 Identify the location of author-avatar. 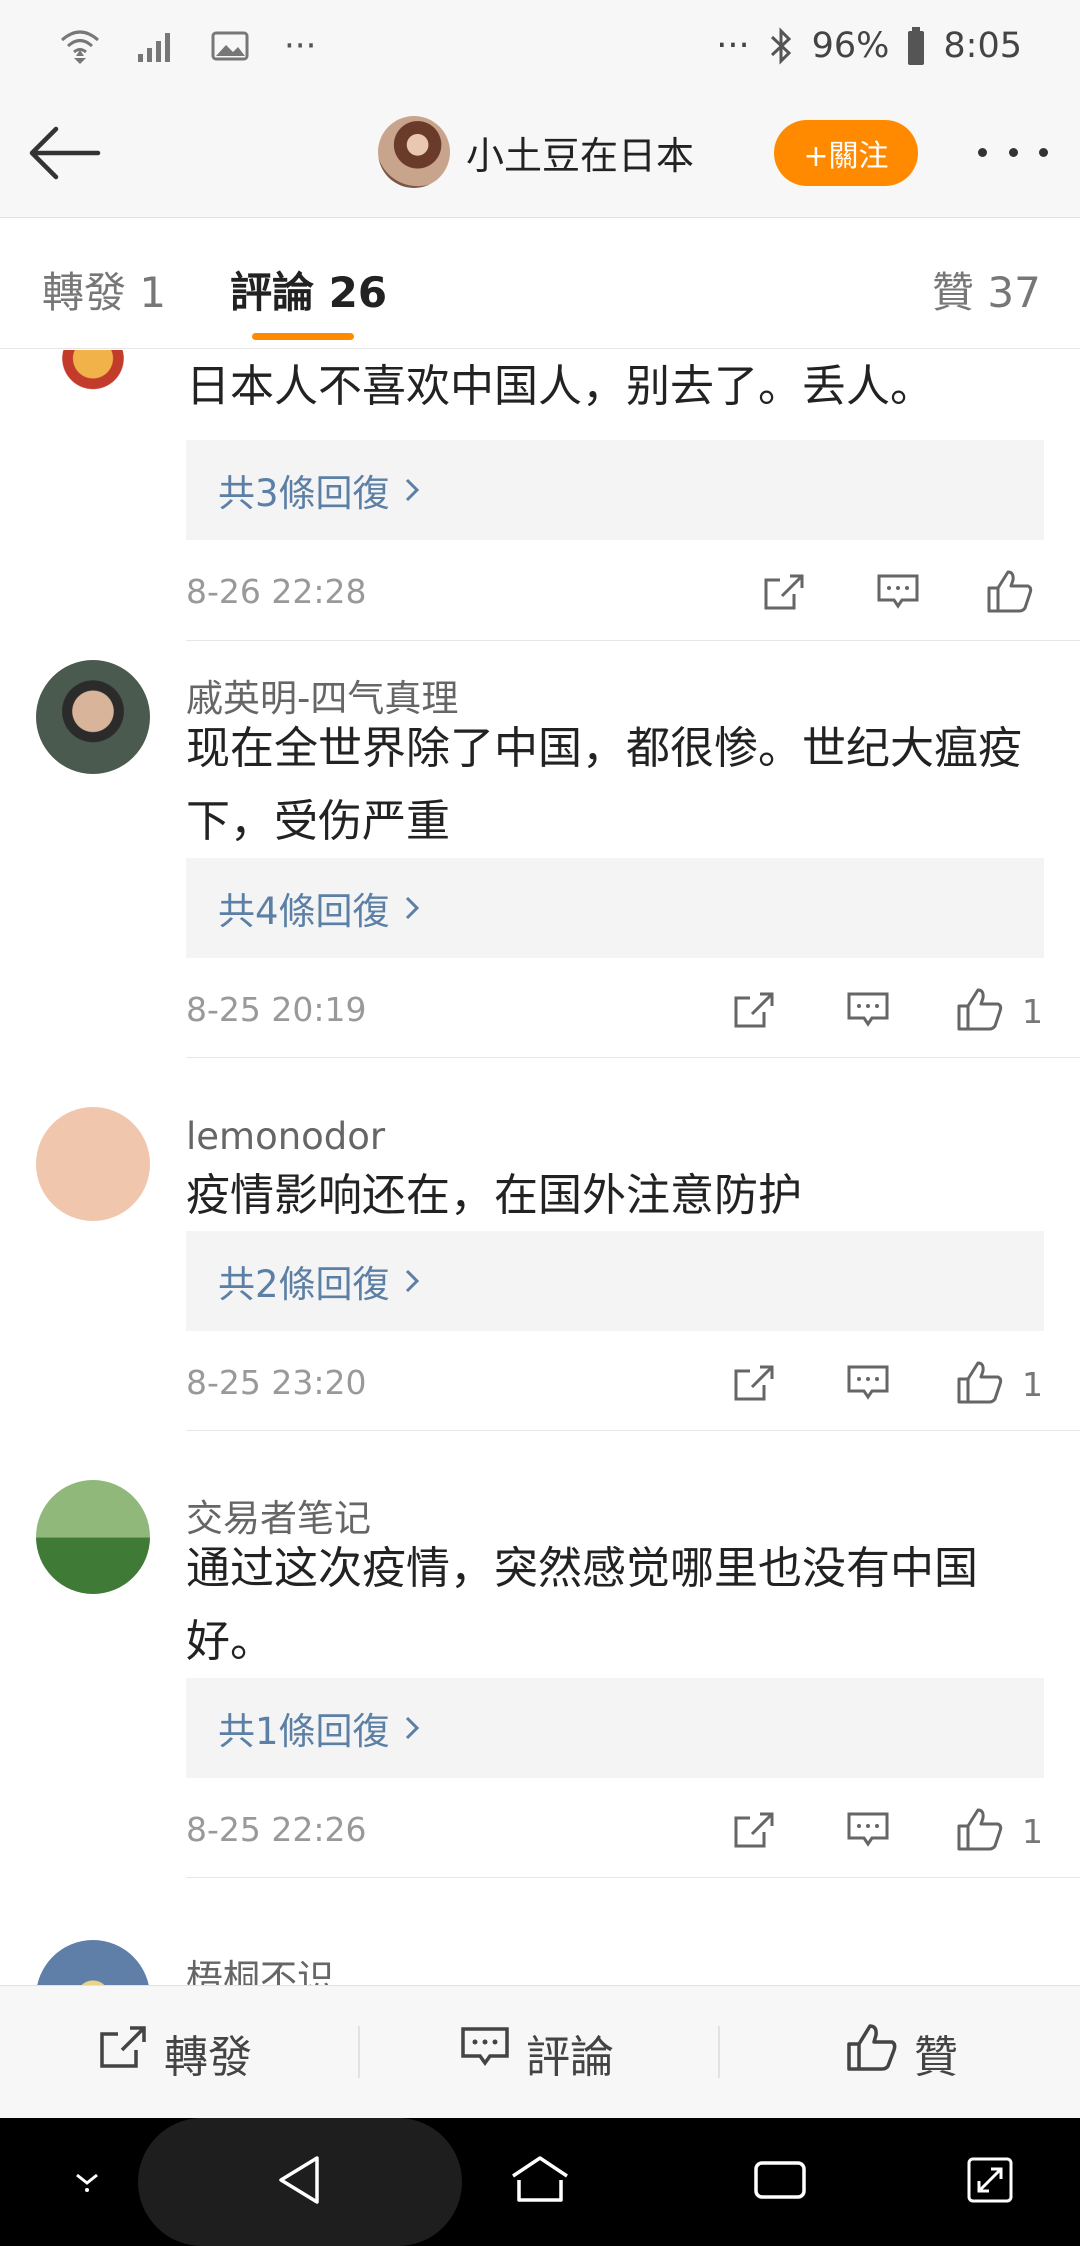
(414, 152).